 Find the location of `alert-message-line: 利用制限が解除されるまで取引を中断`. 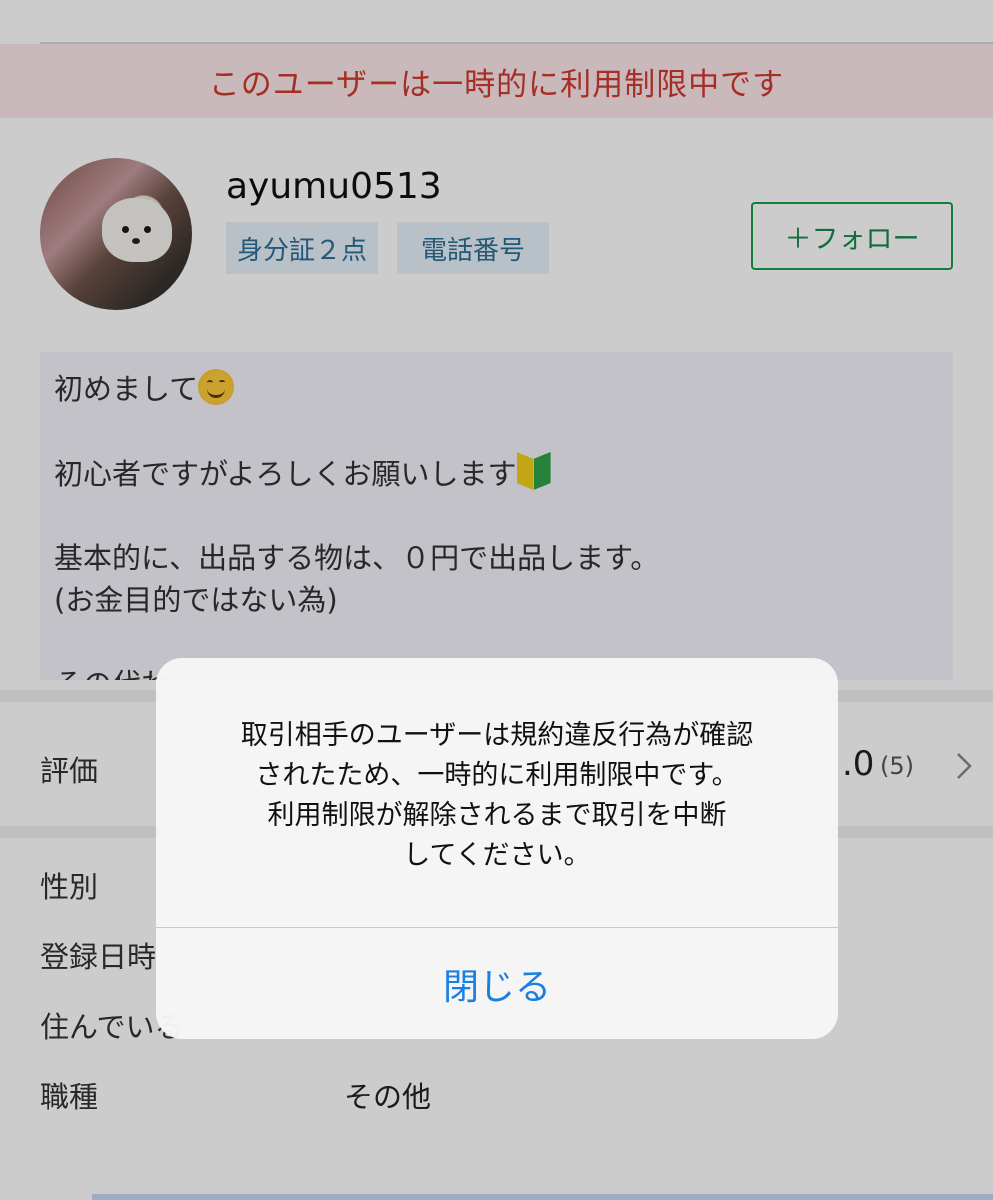

alert-message-line: 利用制限が解除されるまで取引を中断 is located at coordinates (497, 815).